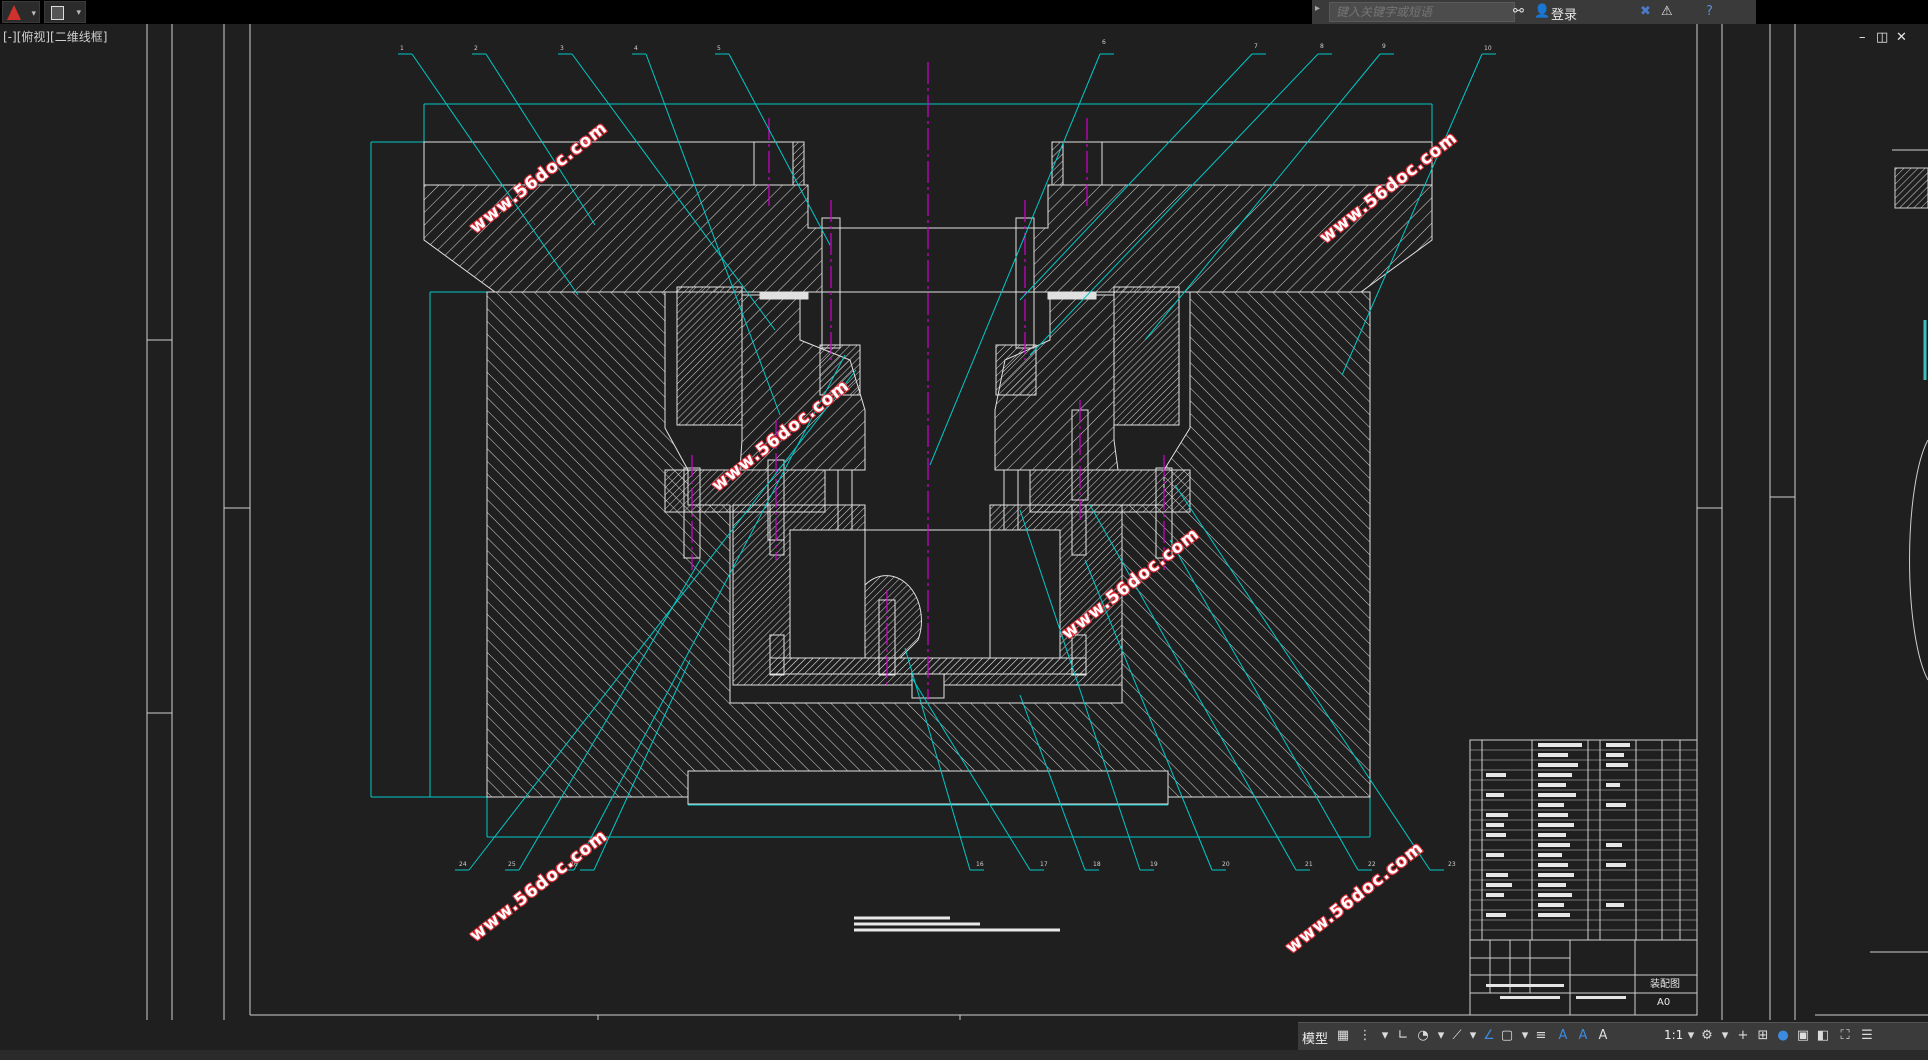 This screenshot has height=1060, width=1928. What do you see at coordinates (1665, 984) in the screenshot?
I see `drawing-title: 装配图` at bounding box center [1665, 984].